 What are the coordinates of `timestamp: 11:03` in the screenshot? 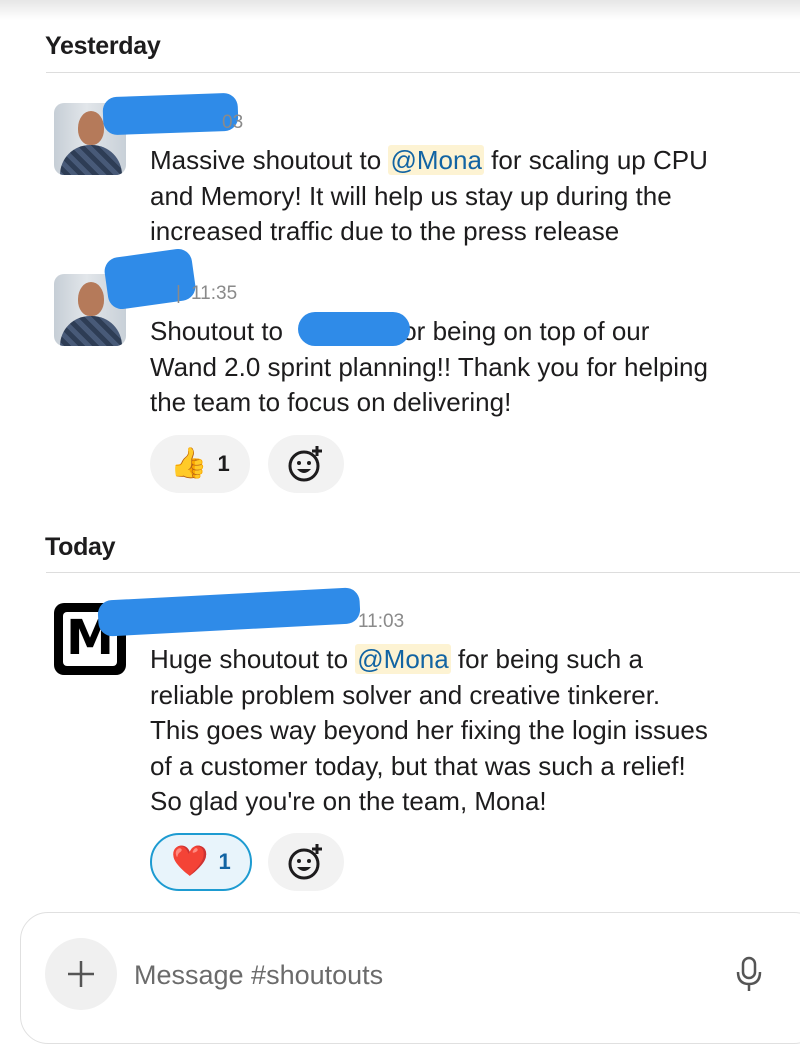 It's located at (381, 622).